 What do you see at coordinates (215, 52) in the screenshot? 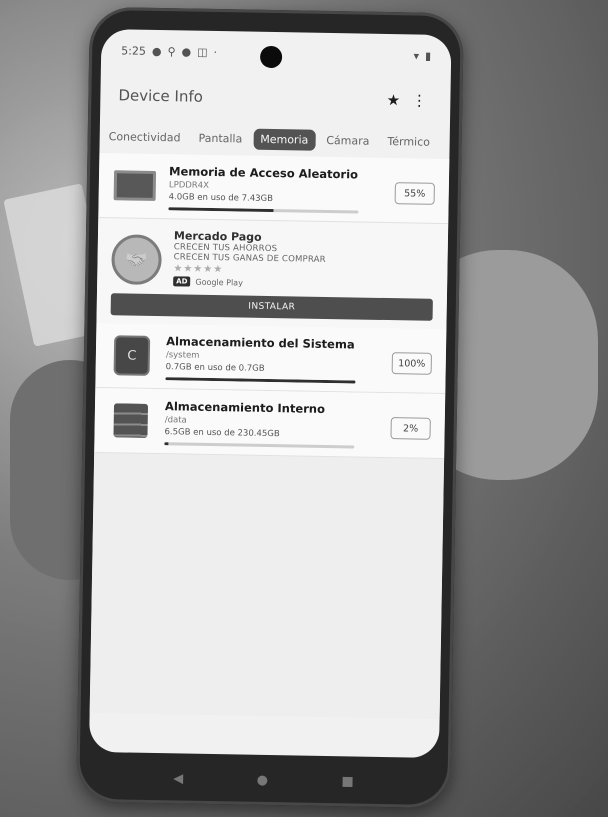
I see `more-notifications-icon: ·` at bounding box center [215, 52].